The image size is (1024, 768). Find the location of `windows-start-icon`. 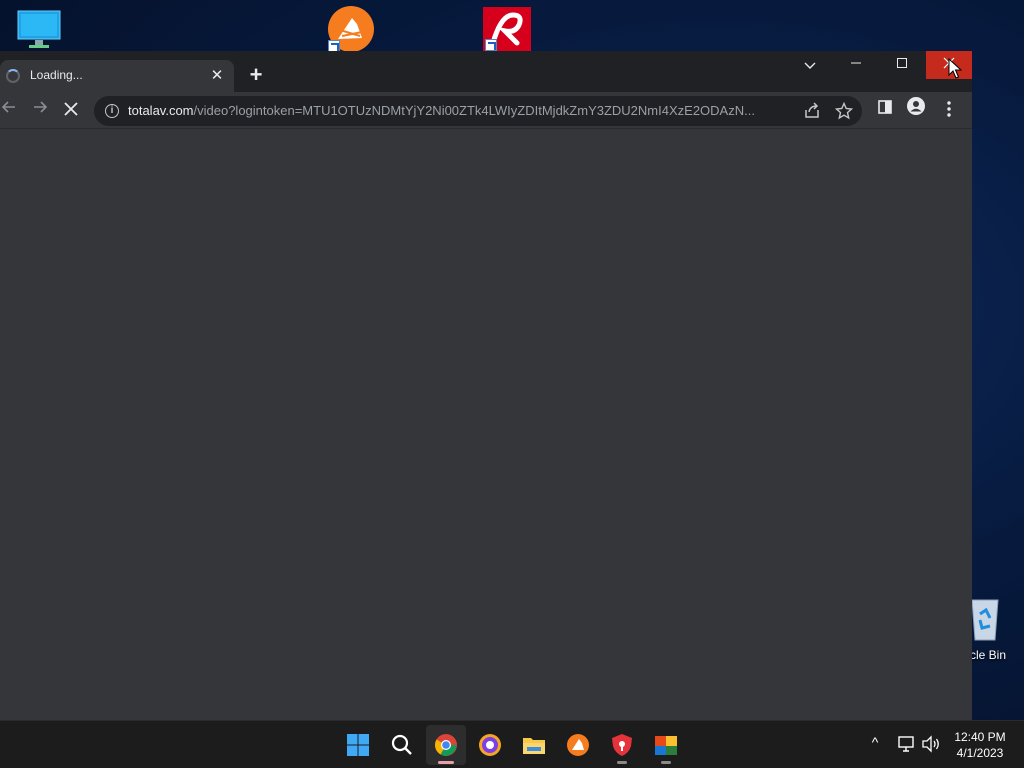

windows-start-icon is located at coordinates (358, 745).